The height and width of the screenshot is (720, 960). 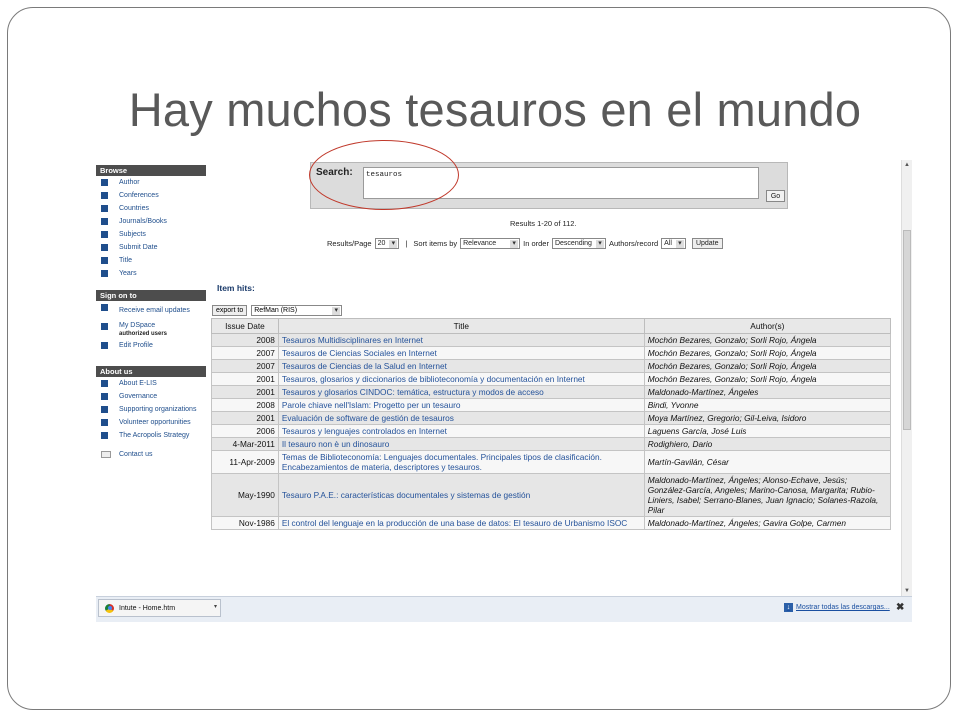 What do you see at coordinates (673, 243) in the screenshot?
I see `authors-select: All` at bounding box center [673, 243].